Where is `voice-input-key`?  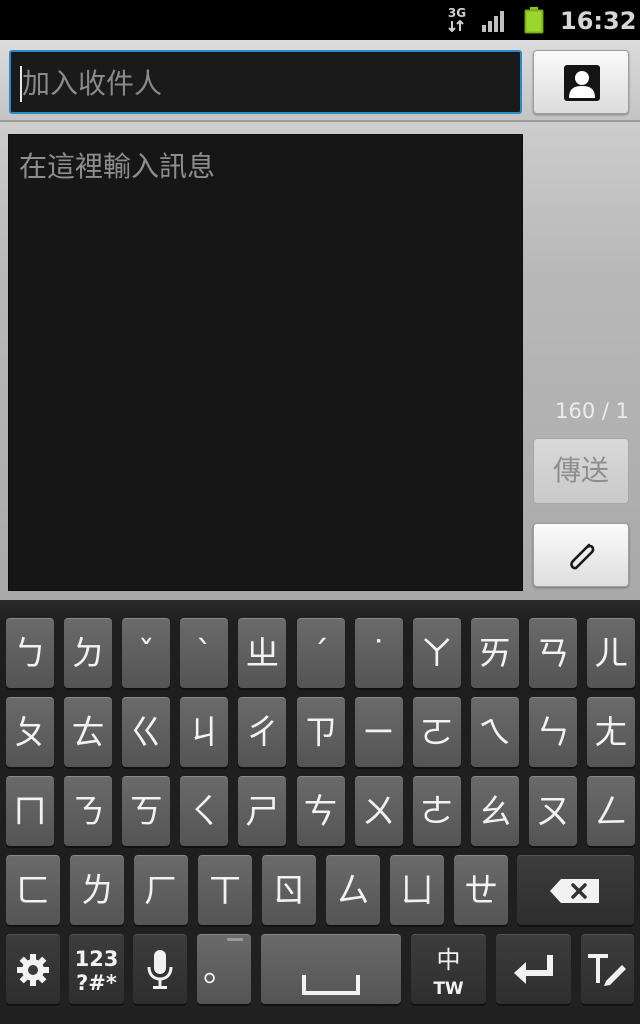
voice-input-key is located at coordinates (160, 969).